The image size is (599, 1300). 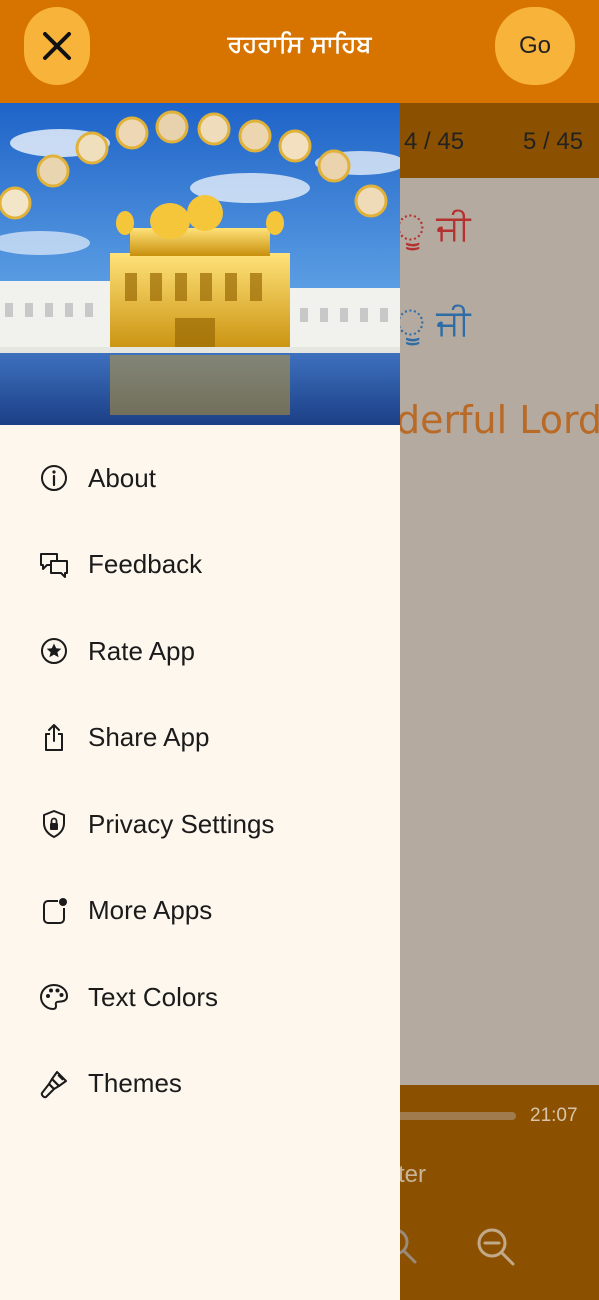 What do you see at coordinates (456, 1116) in the screenshot?
I see `audio-progress` at bounding box center [456, 1116].